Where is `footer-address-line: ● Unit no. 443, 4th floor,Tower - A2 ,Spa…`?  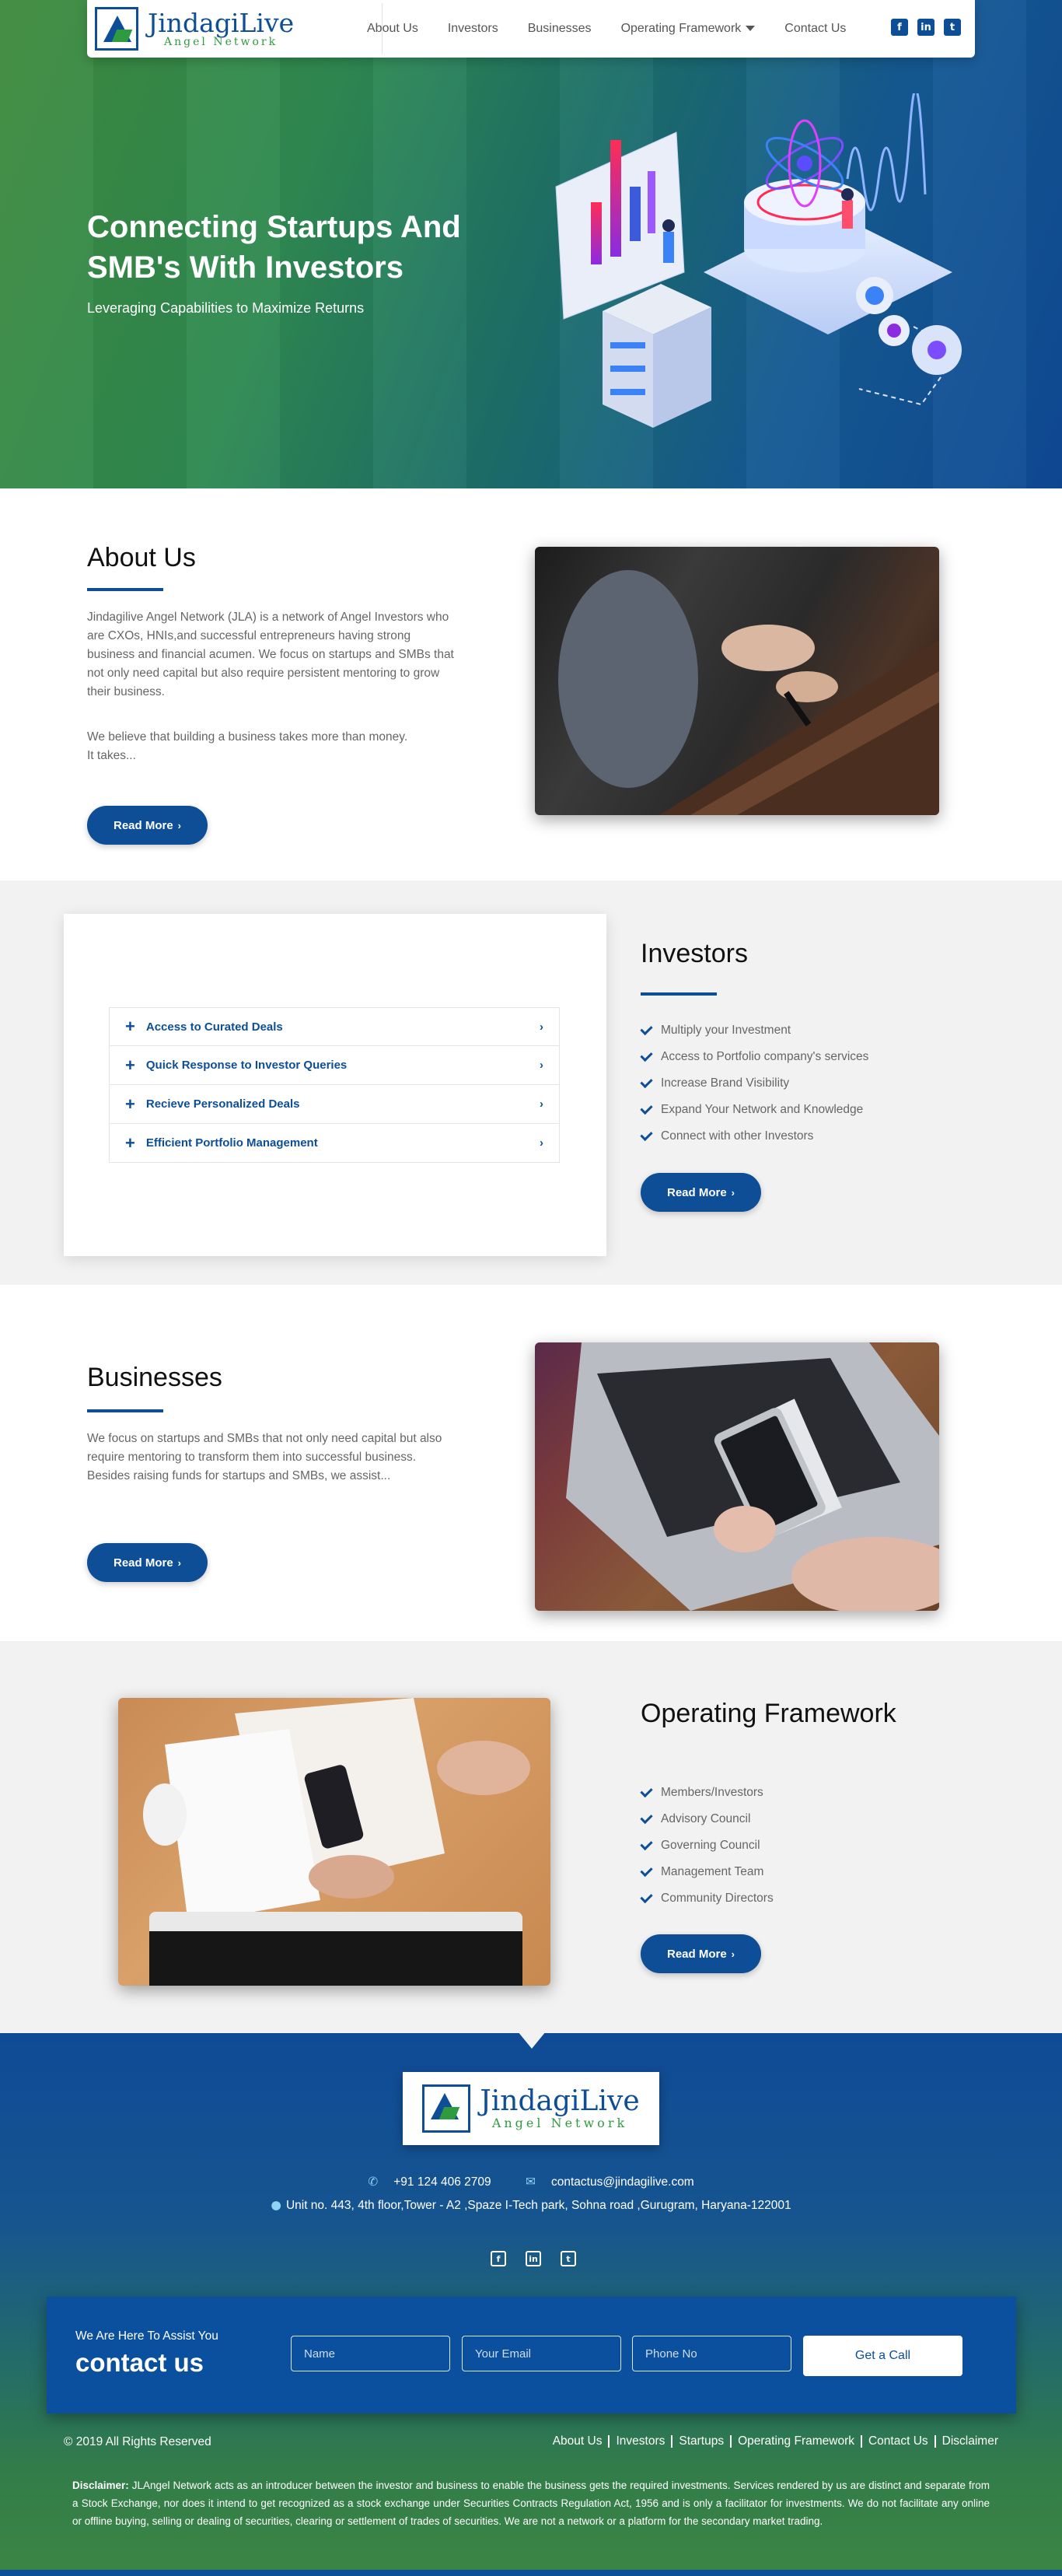
footer-address-line: ● Unit no. 443, 4th floor,Tower - A2 ,Spa… is located at coordinates (531, 2205).